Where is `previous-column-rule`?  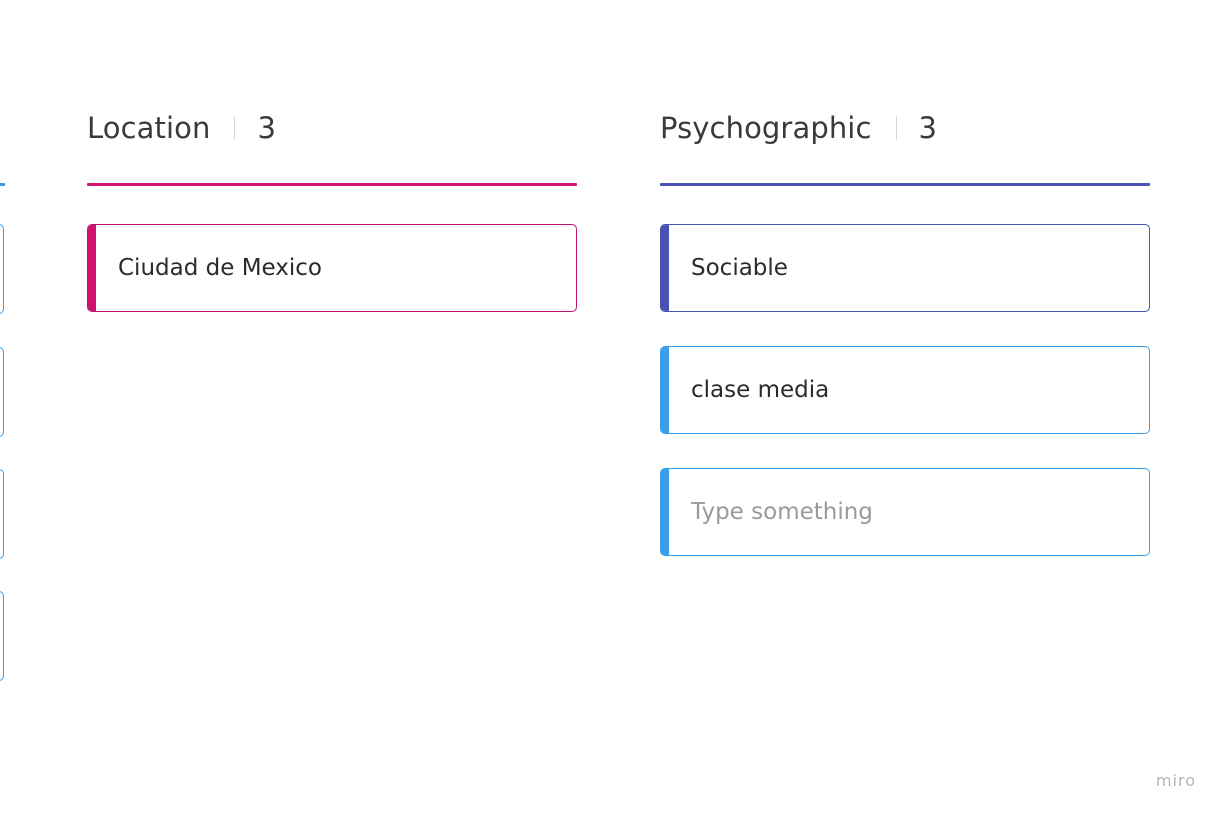
previous-column-rule is located at coordinates (2, 184).